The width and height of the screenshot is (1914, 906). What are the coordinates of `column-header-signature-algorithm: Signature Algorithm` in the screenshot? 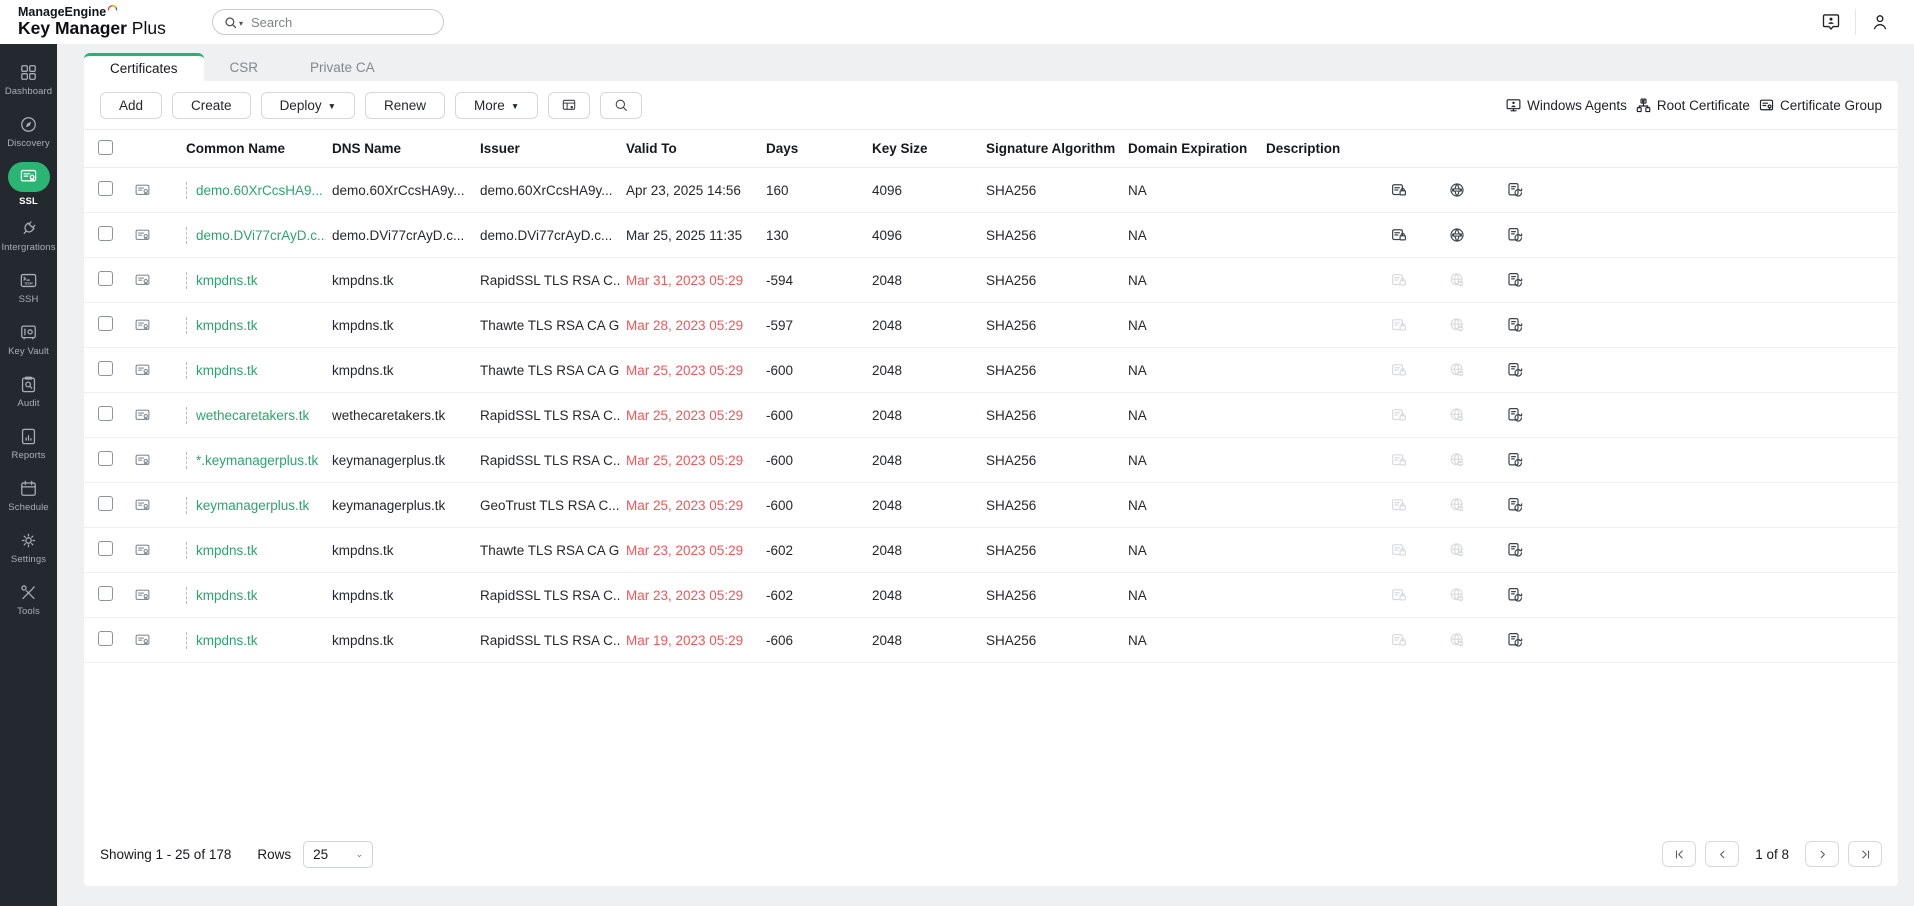 It's located at (1051, 148).